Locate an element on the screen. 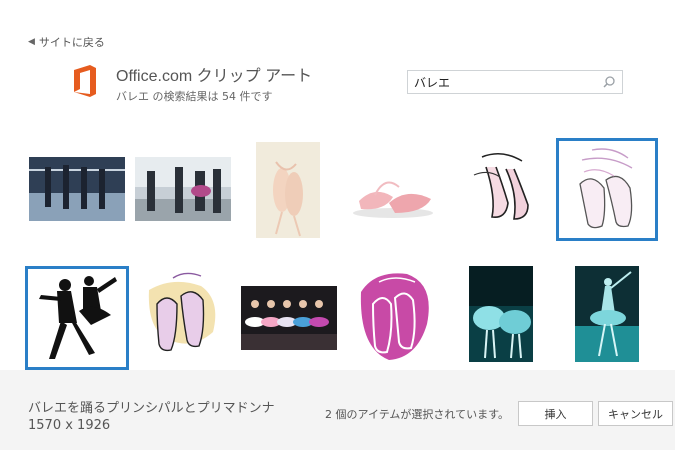 The height and width of the screenshot is (450, 675). principal-and-prima-clipart-icon is located at coordinates (77, 318).